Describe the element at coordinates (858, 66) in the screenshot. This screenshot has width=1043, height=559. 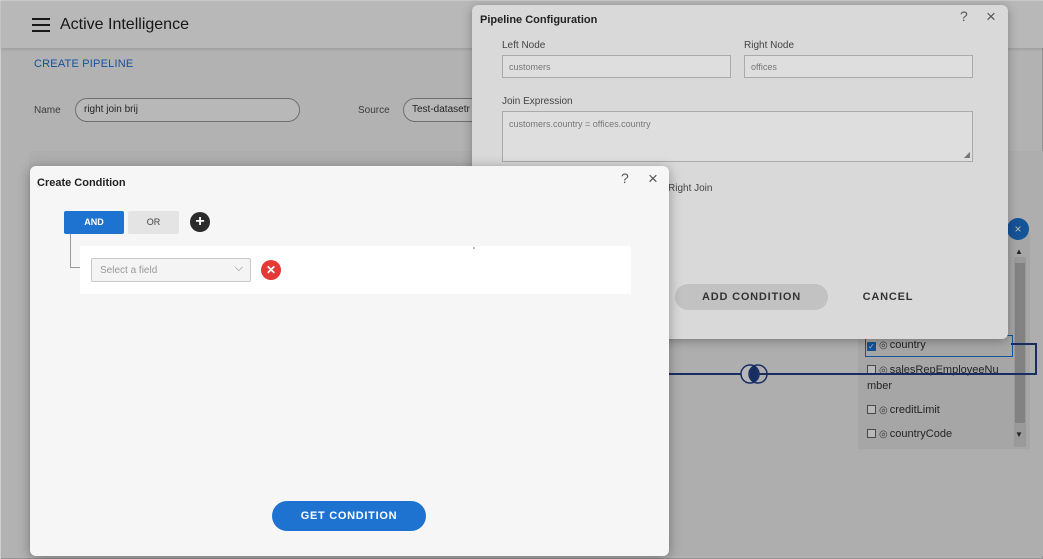
I see `right-node-input: offices` at that location.